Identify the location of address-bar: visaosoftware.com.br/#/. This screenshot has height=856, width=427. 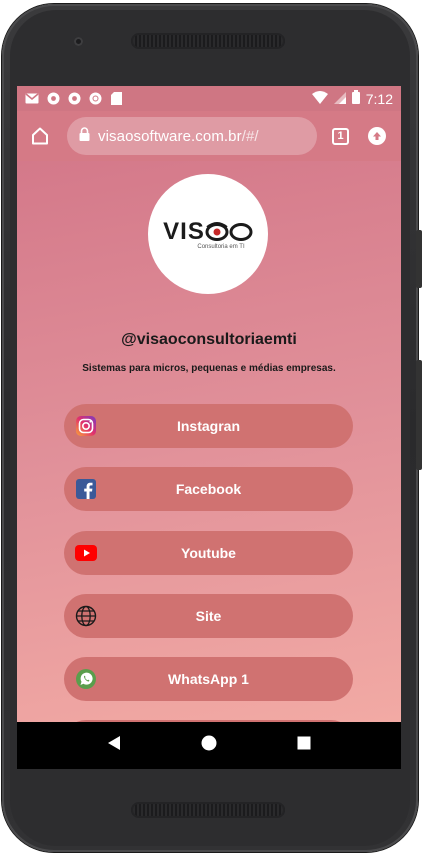
(192, 136).